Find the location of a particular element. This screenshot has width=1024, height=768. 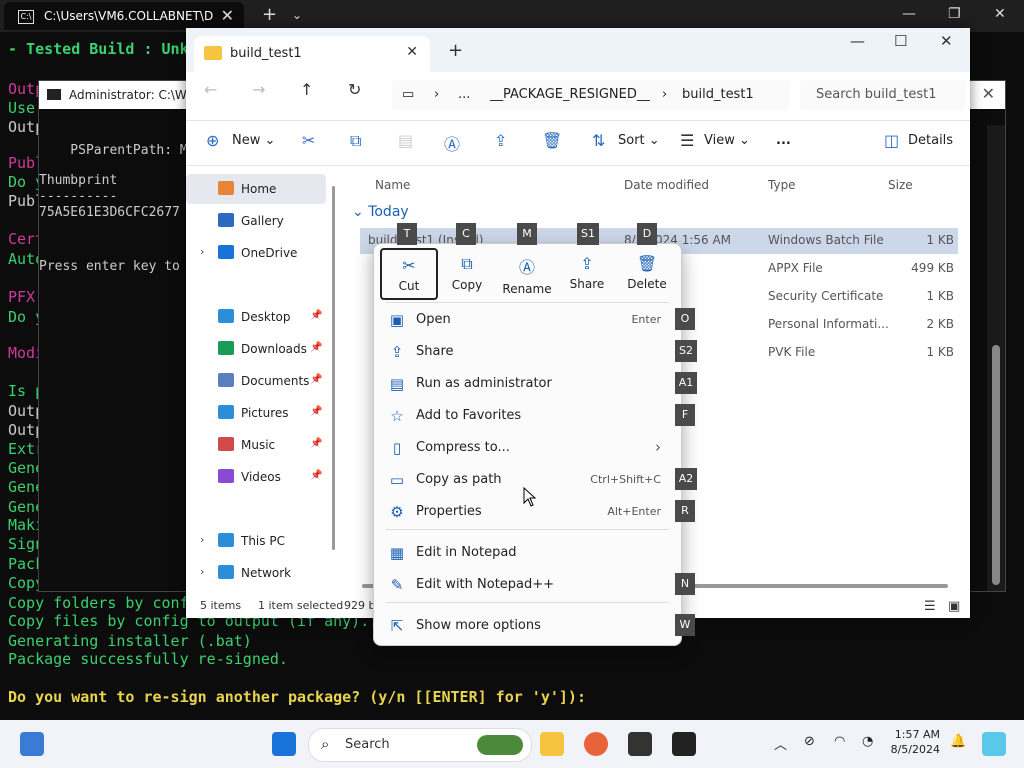

widgets-icon is located at coordinates (32, 744).